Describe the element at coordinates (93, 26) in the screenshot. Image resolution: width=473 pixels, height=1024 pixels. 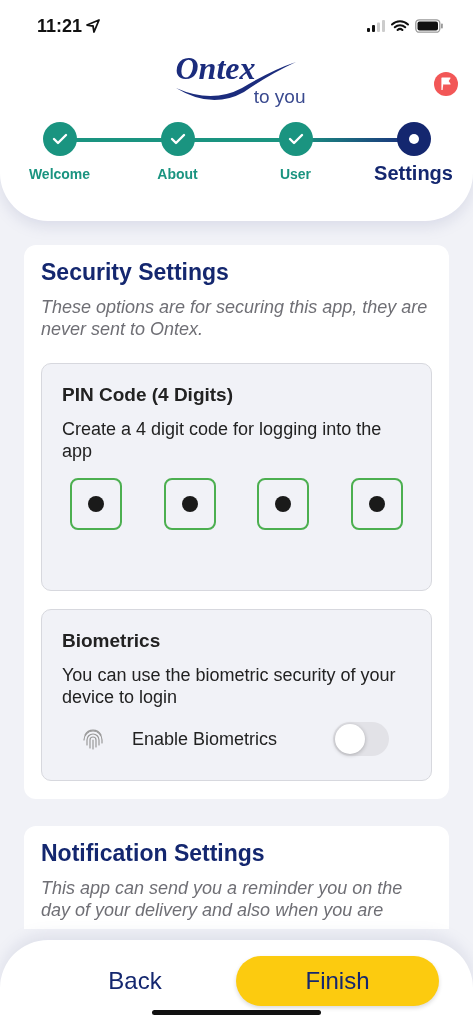
I see `location-arrow-icon` at that location.